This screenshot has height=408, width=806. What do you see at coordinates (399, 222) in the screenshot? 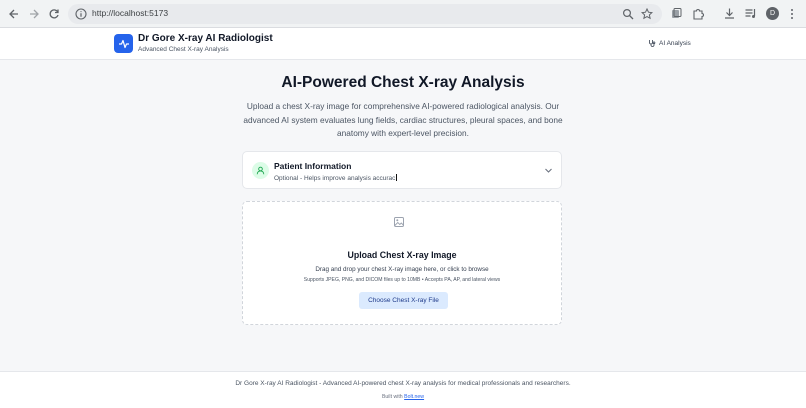
I see `image-icon` at bounding box center [399, 222].